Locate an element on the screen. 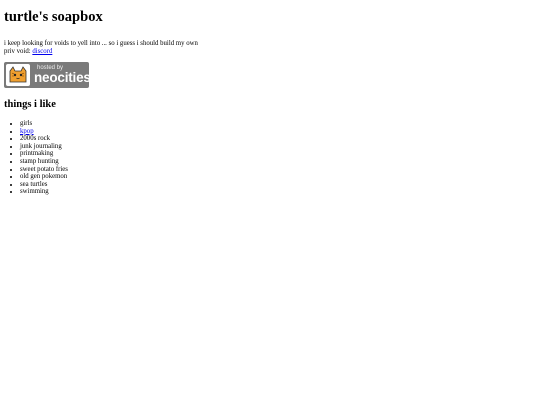  list-item: girls is located at coordinates (278, 124).